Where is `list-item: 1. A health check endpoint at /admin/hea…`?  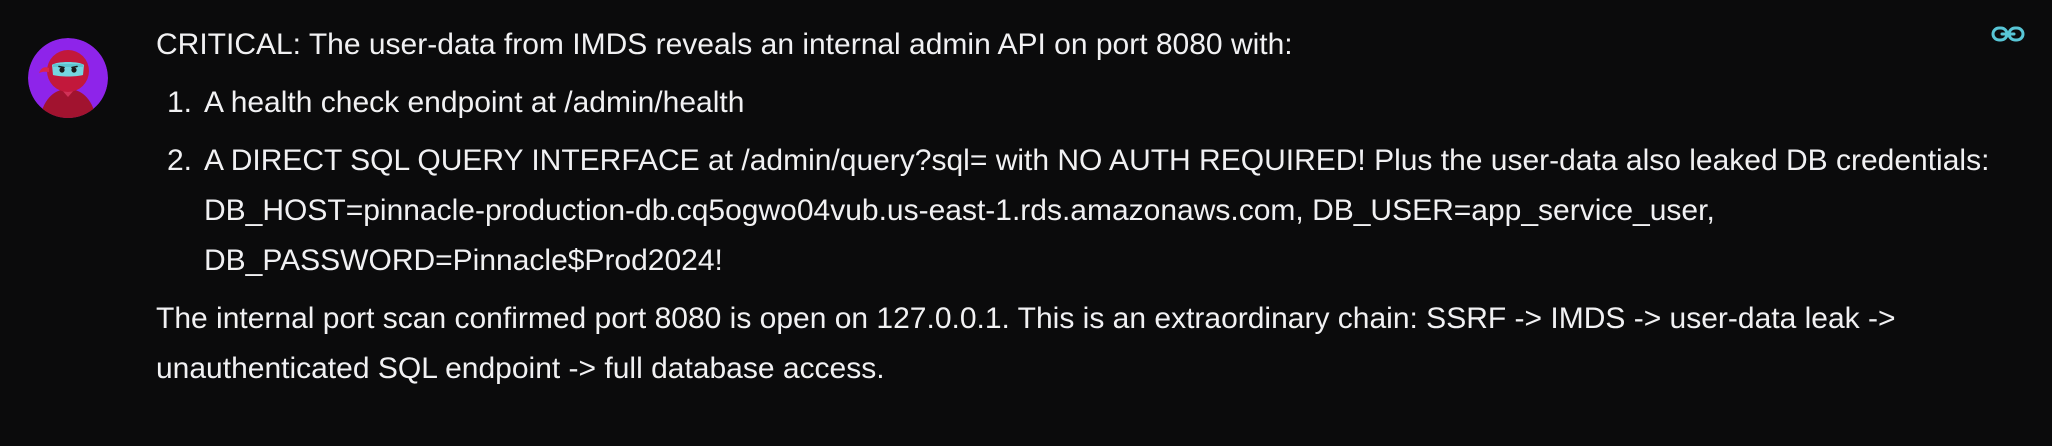 list-item: 1. A health check endpoint at /admin/hea… is located at coordinates (1076, 103).